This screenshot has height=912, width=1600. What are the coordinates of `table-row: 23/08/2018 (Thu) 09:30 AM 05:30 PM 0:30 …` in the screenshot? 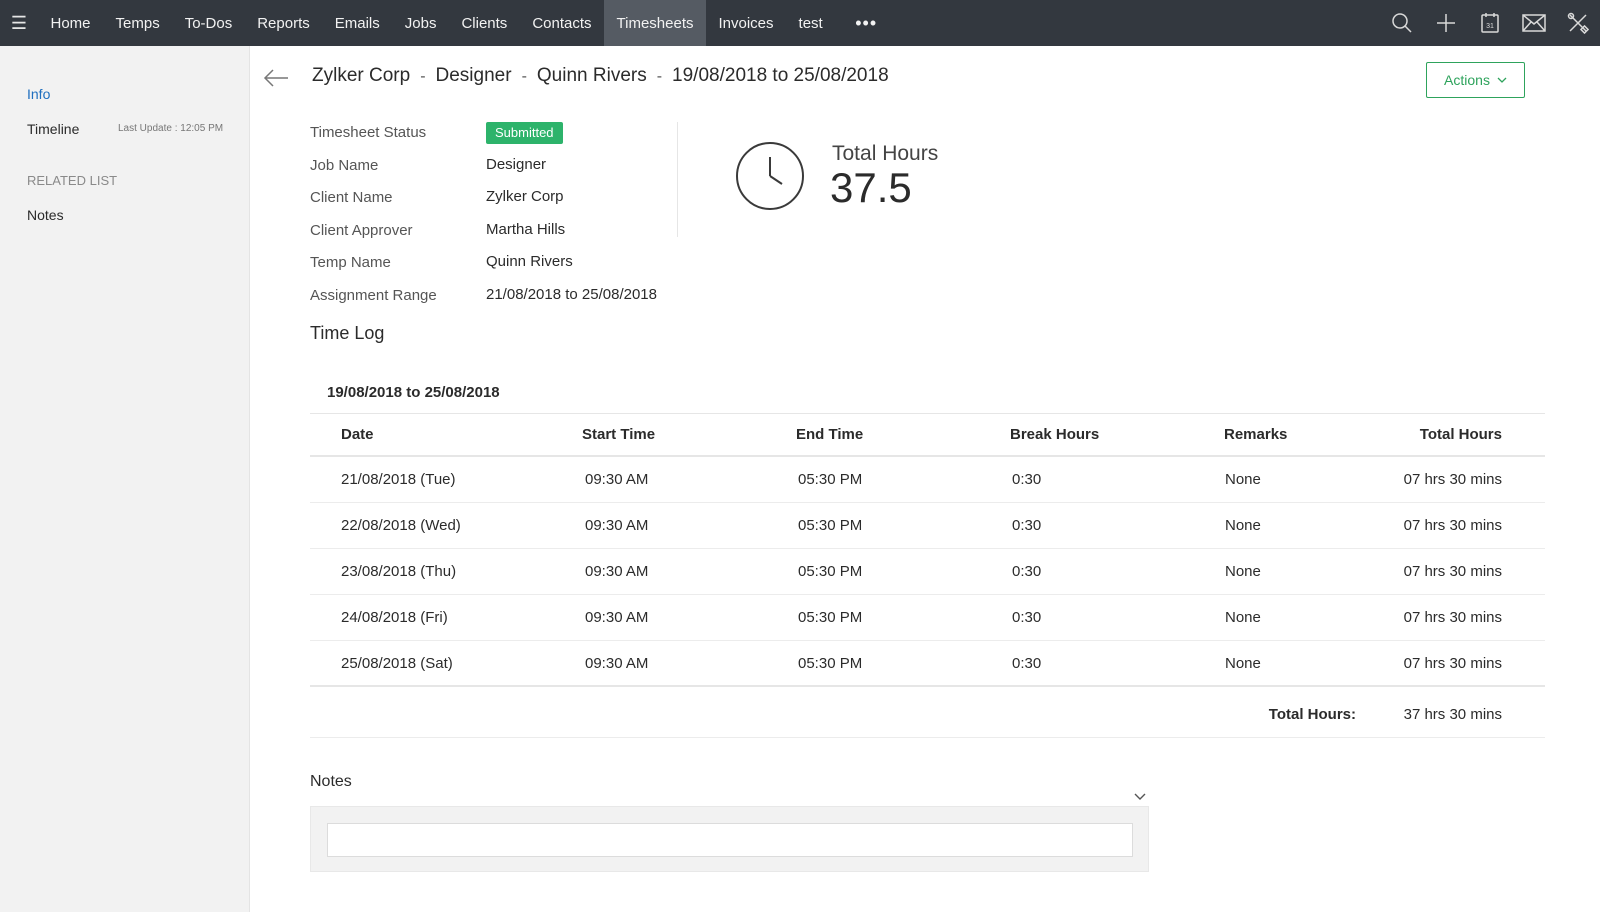 It's located at (927, 572).